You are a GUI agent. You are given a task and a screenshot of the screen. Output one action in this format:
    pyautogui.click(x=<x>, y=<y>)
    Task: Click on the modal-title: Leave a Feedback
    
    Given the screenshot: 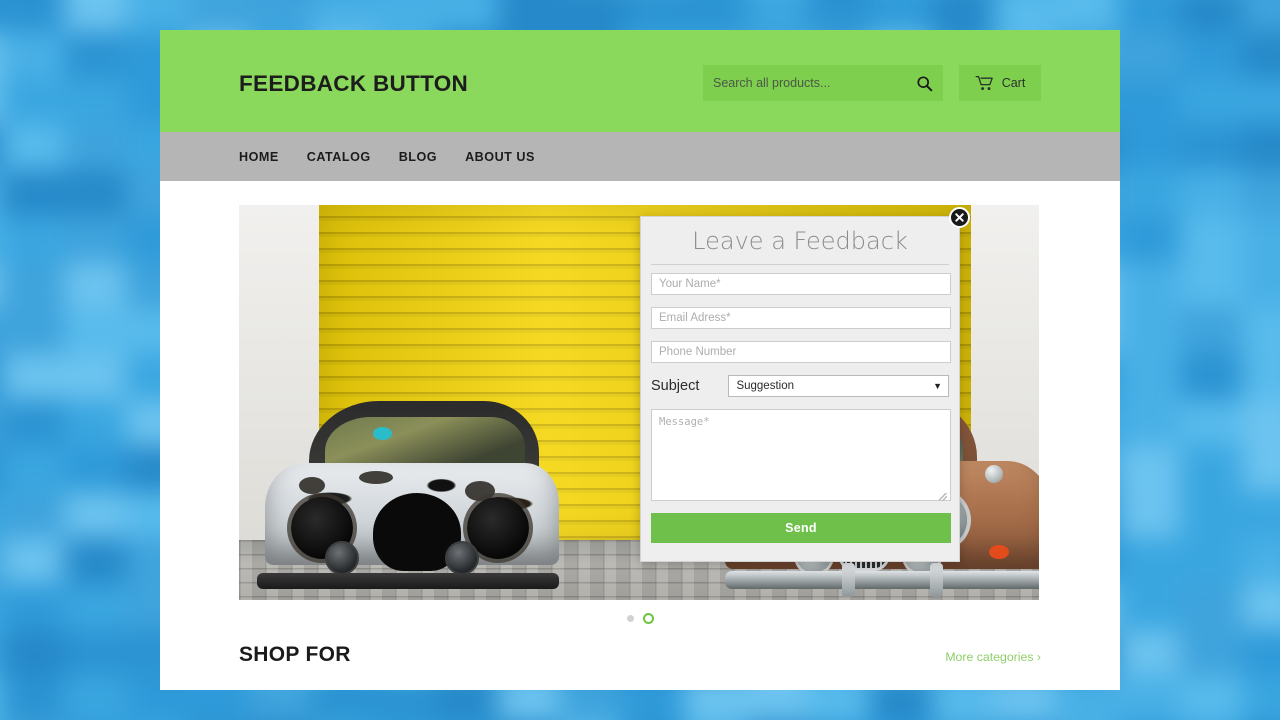 What is the action you would take?
    pyautogui.click(x=800, y=246)
    